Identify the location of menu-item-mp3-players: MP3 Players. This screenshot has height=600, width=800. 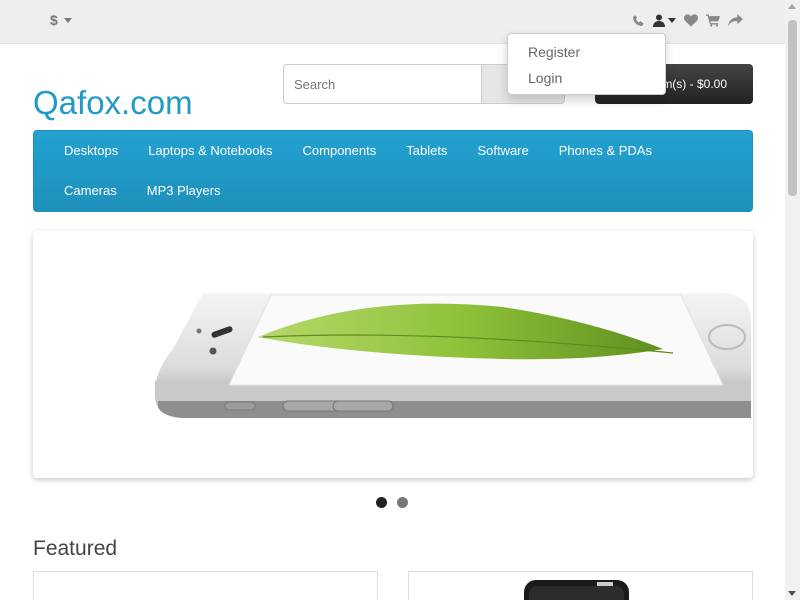
(184, 191).